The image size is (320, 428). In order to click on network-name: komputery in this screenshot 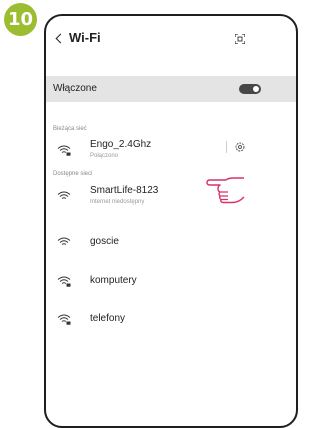, I will do `click(113, 280)`.